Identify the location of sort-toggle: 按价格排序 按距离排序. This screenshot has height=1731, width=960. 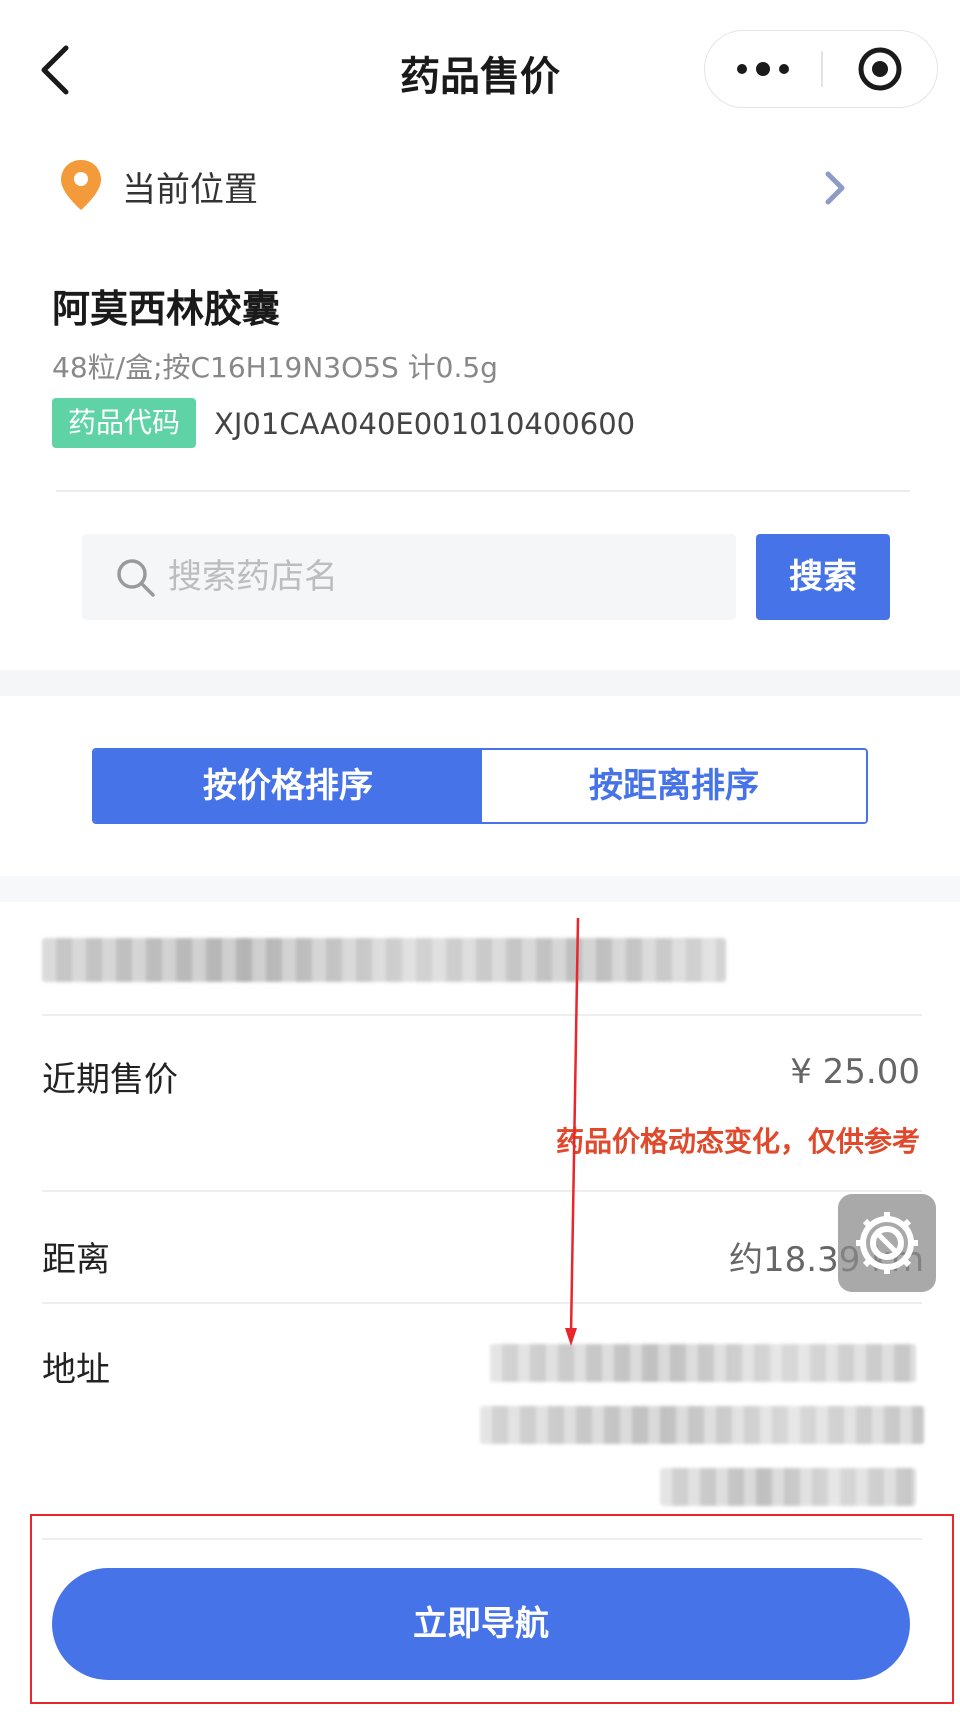
(480, 786).